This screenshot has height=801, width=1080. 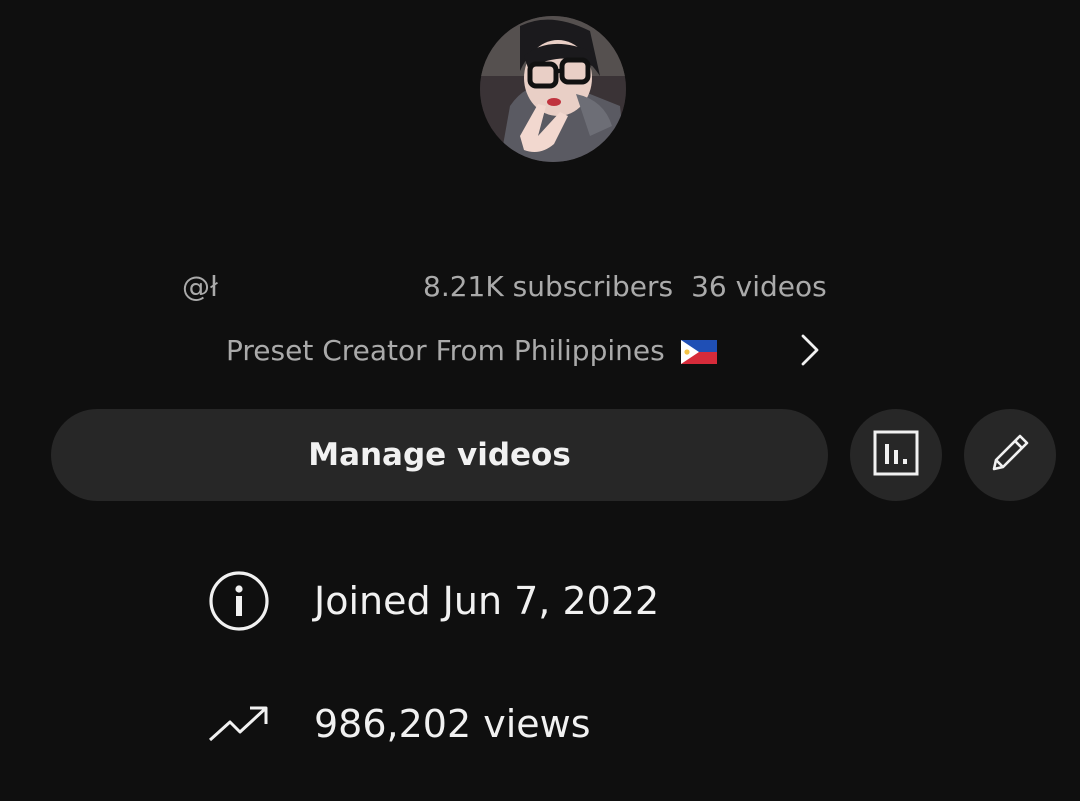 I want to click on subscriber-count: 8.21K subscribers, so click(x=548, y=286).